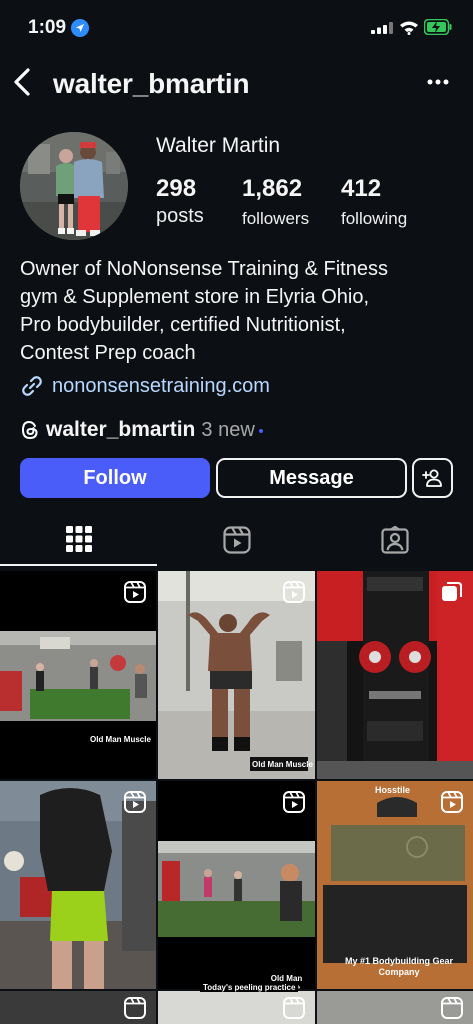 The height and width of the screenshot is (1024, 473). Describe the element at coordinates (180, 216) in the screenshot. I see `posts-label: posts` at that location.